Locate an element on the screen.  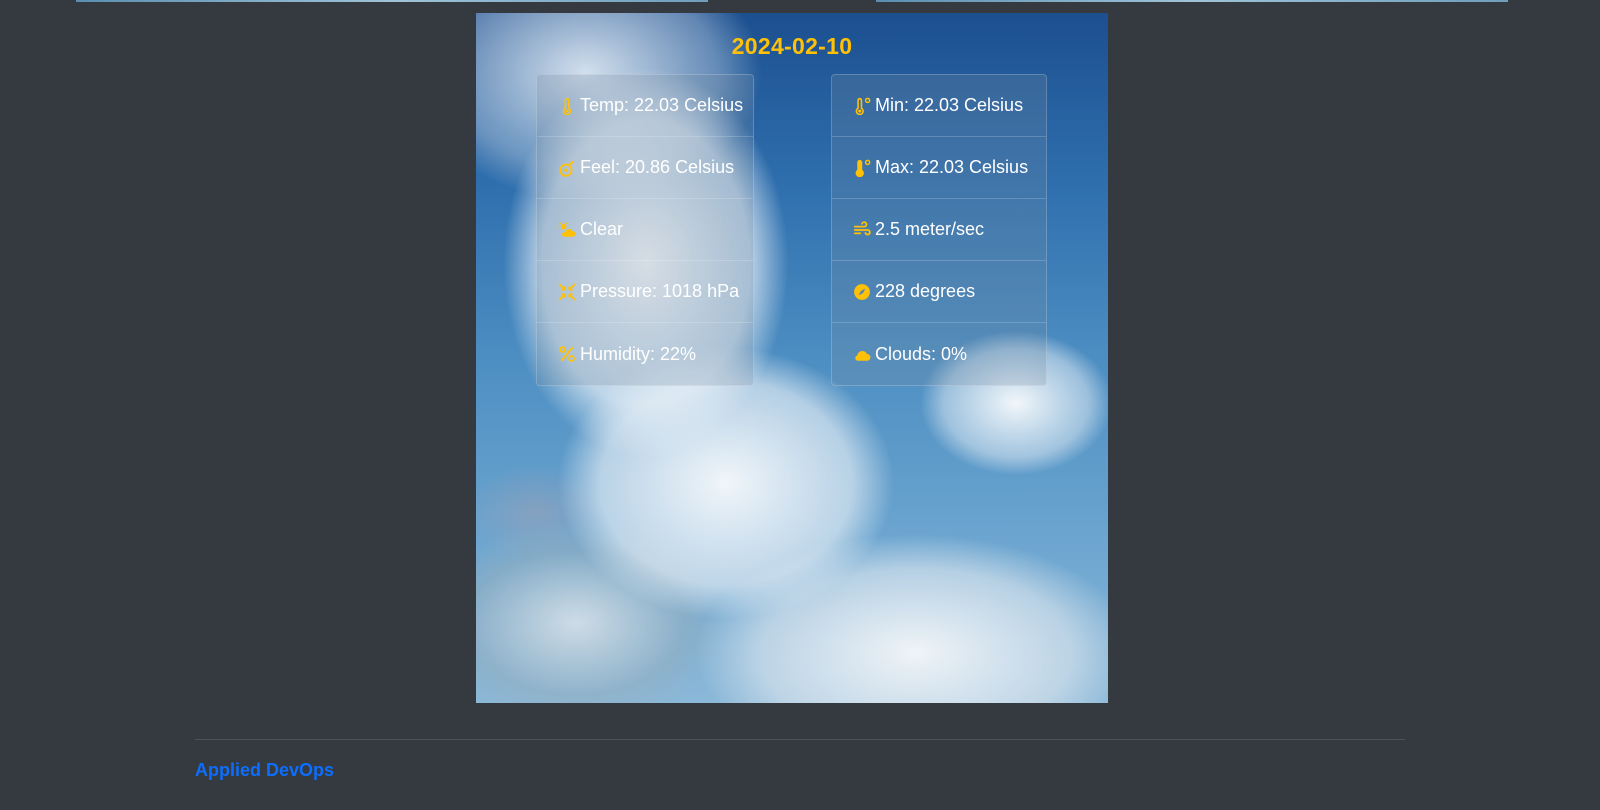
humidity-item: Humidity: 22% is located at coordinates (645, 354).